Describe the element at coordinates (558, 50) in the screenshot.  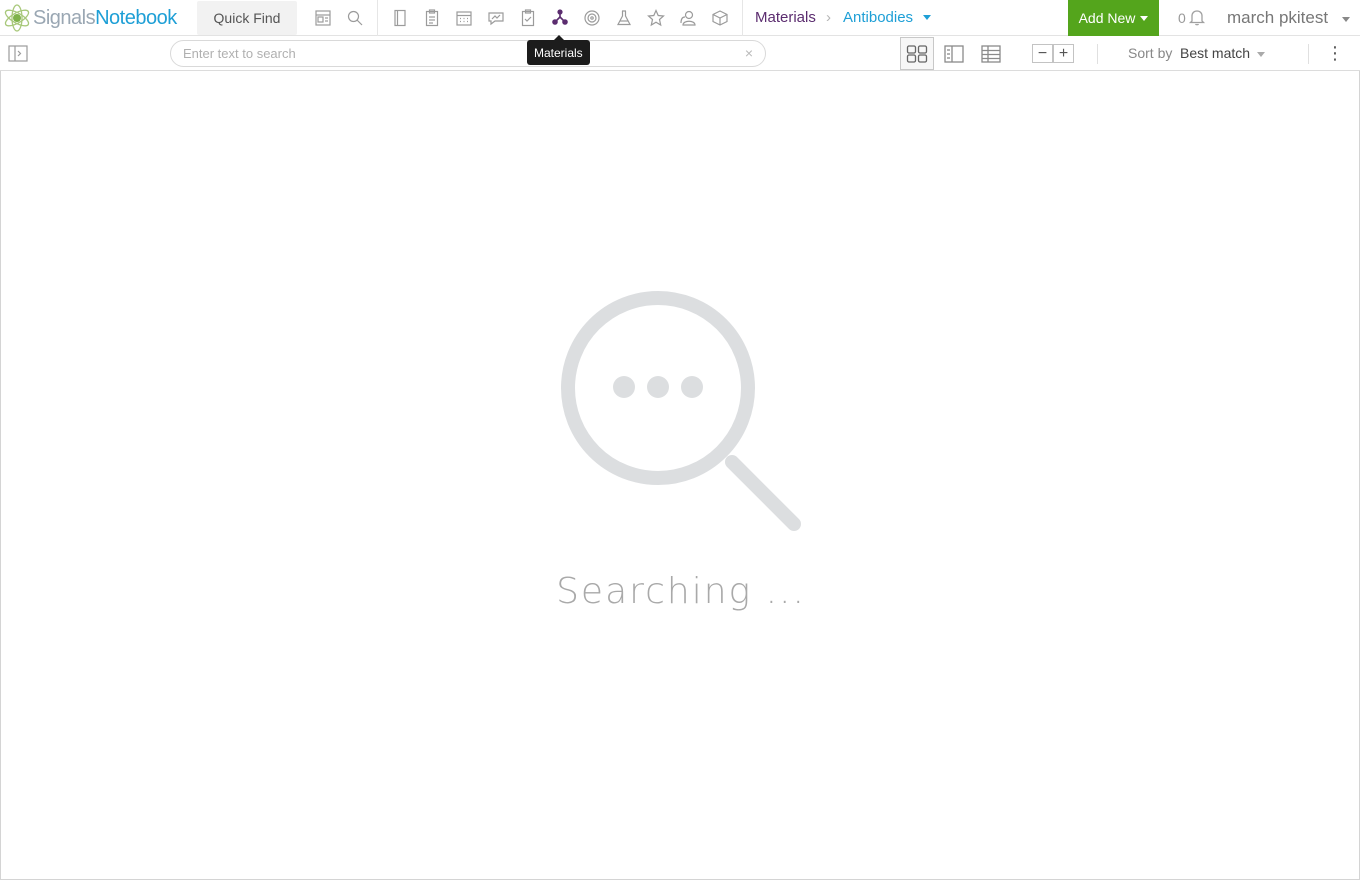
I see `materials-tooltip: Materials` at that location.